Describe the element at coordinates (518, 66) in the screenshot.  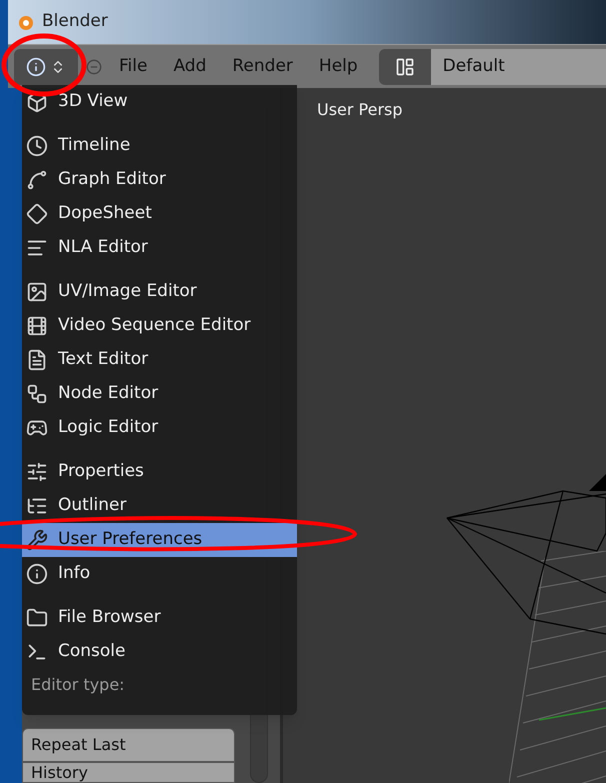
I see `layout-field: Default` at that location.